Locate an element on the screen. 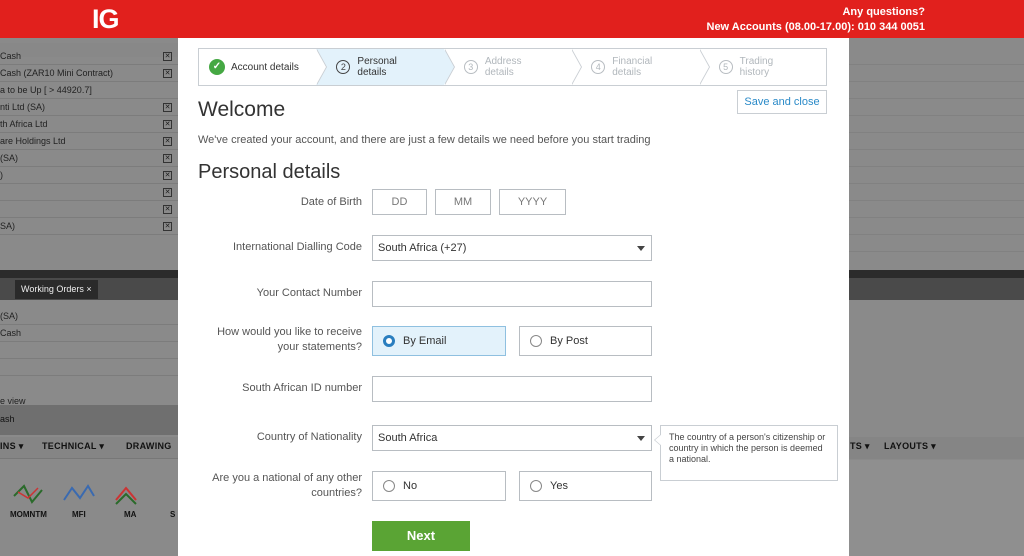 The height and width of the screenshot is (556, 1024). no-label: No is located at coordinates (410, 486).